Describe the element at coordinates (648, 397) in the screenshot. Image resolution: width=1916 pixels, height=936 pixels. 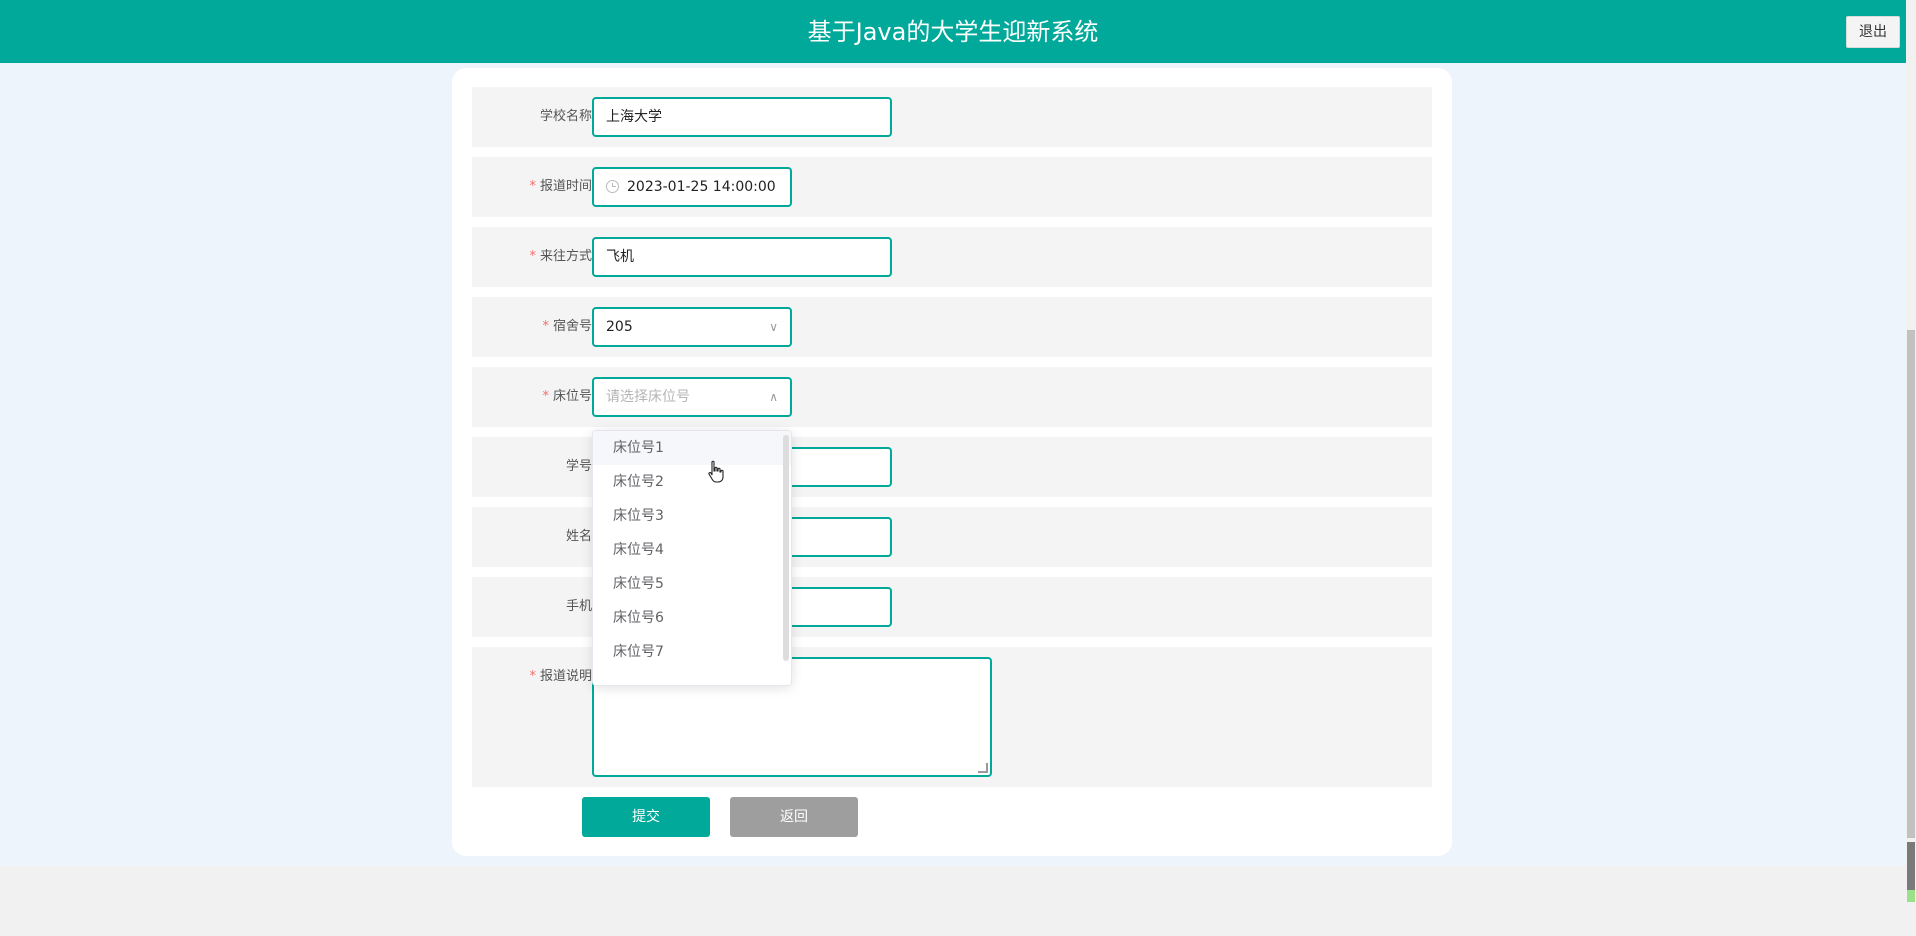
I see `bed-number-placeholder: 请选择床位号` at that location.